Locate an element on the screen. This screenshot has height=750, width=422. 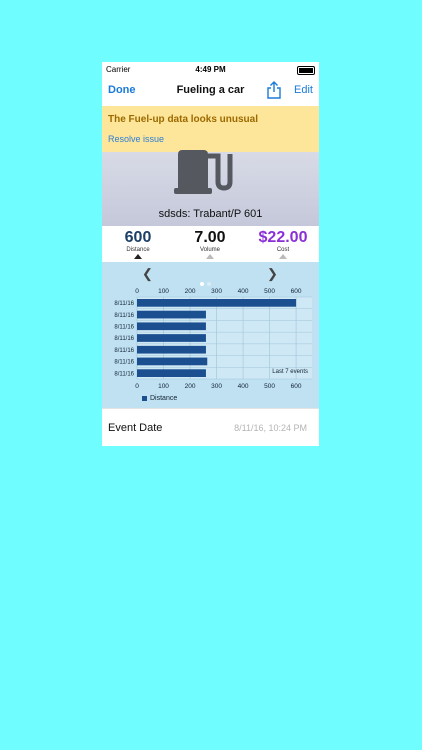
x-tick-label-bottom: 200 is located at coordinates (190, 386).